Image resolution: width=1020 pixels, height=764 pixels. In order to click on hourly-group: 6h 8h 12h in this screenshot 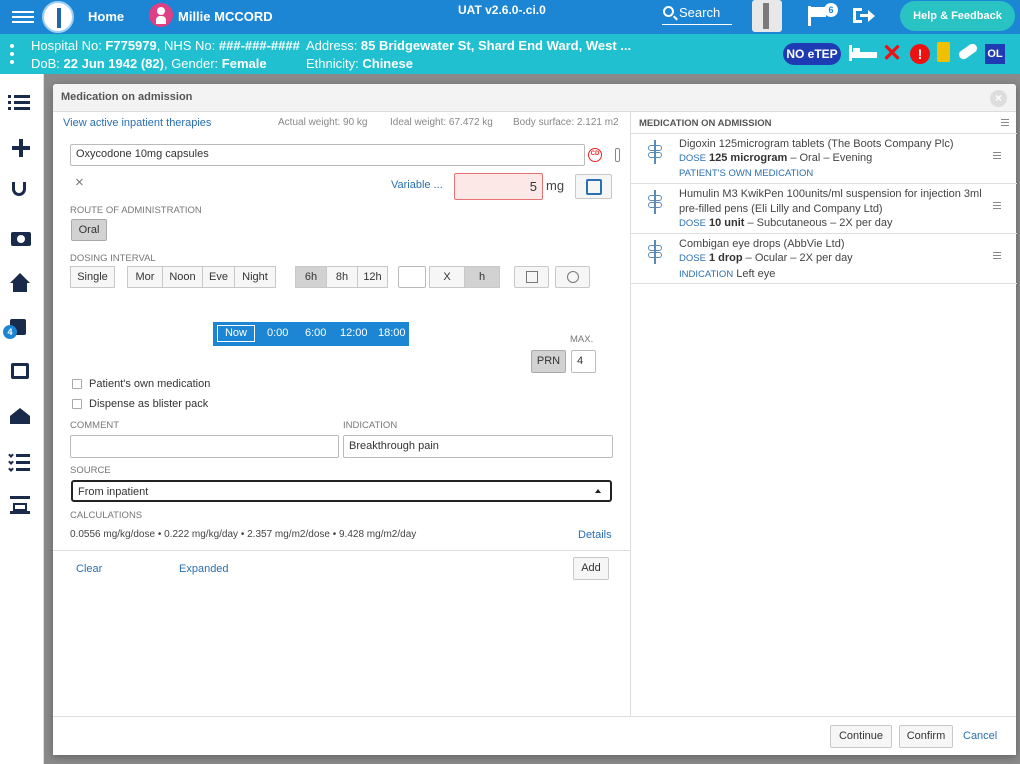, I will do `click(341, 277)`.